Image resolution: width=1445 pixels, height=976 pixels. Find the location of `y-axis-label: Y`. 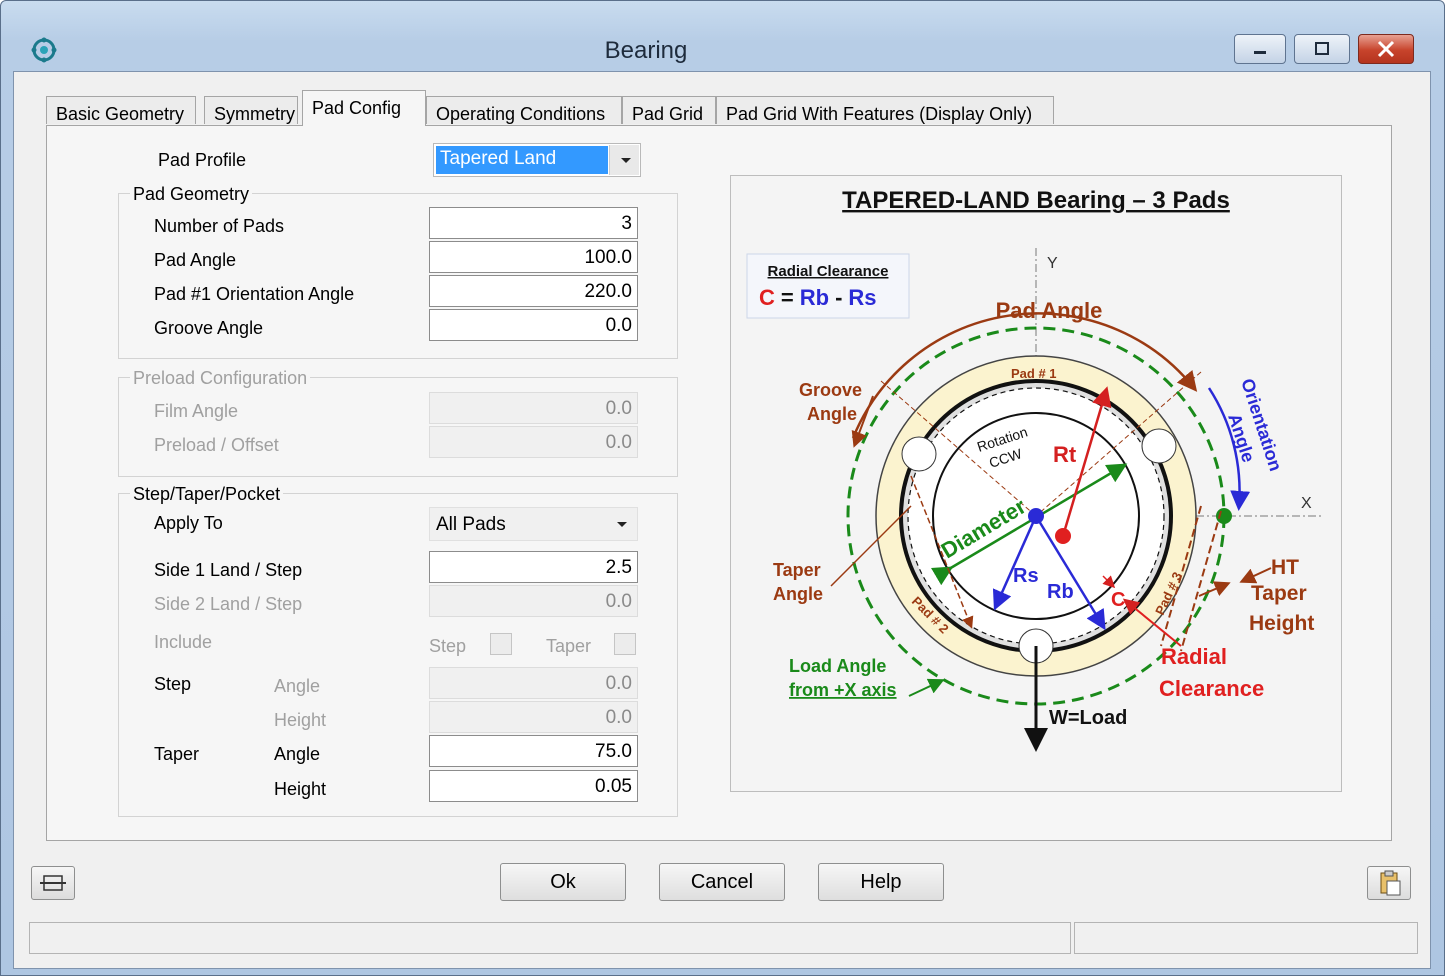

y-axis-label: Y is located at coordinates (1052, 263).